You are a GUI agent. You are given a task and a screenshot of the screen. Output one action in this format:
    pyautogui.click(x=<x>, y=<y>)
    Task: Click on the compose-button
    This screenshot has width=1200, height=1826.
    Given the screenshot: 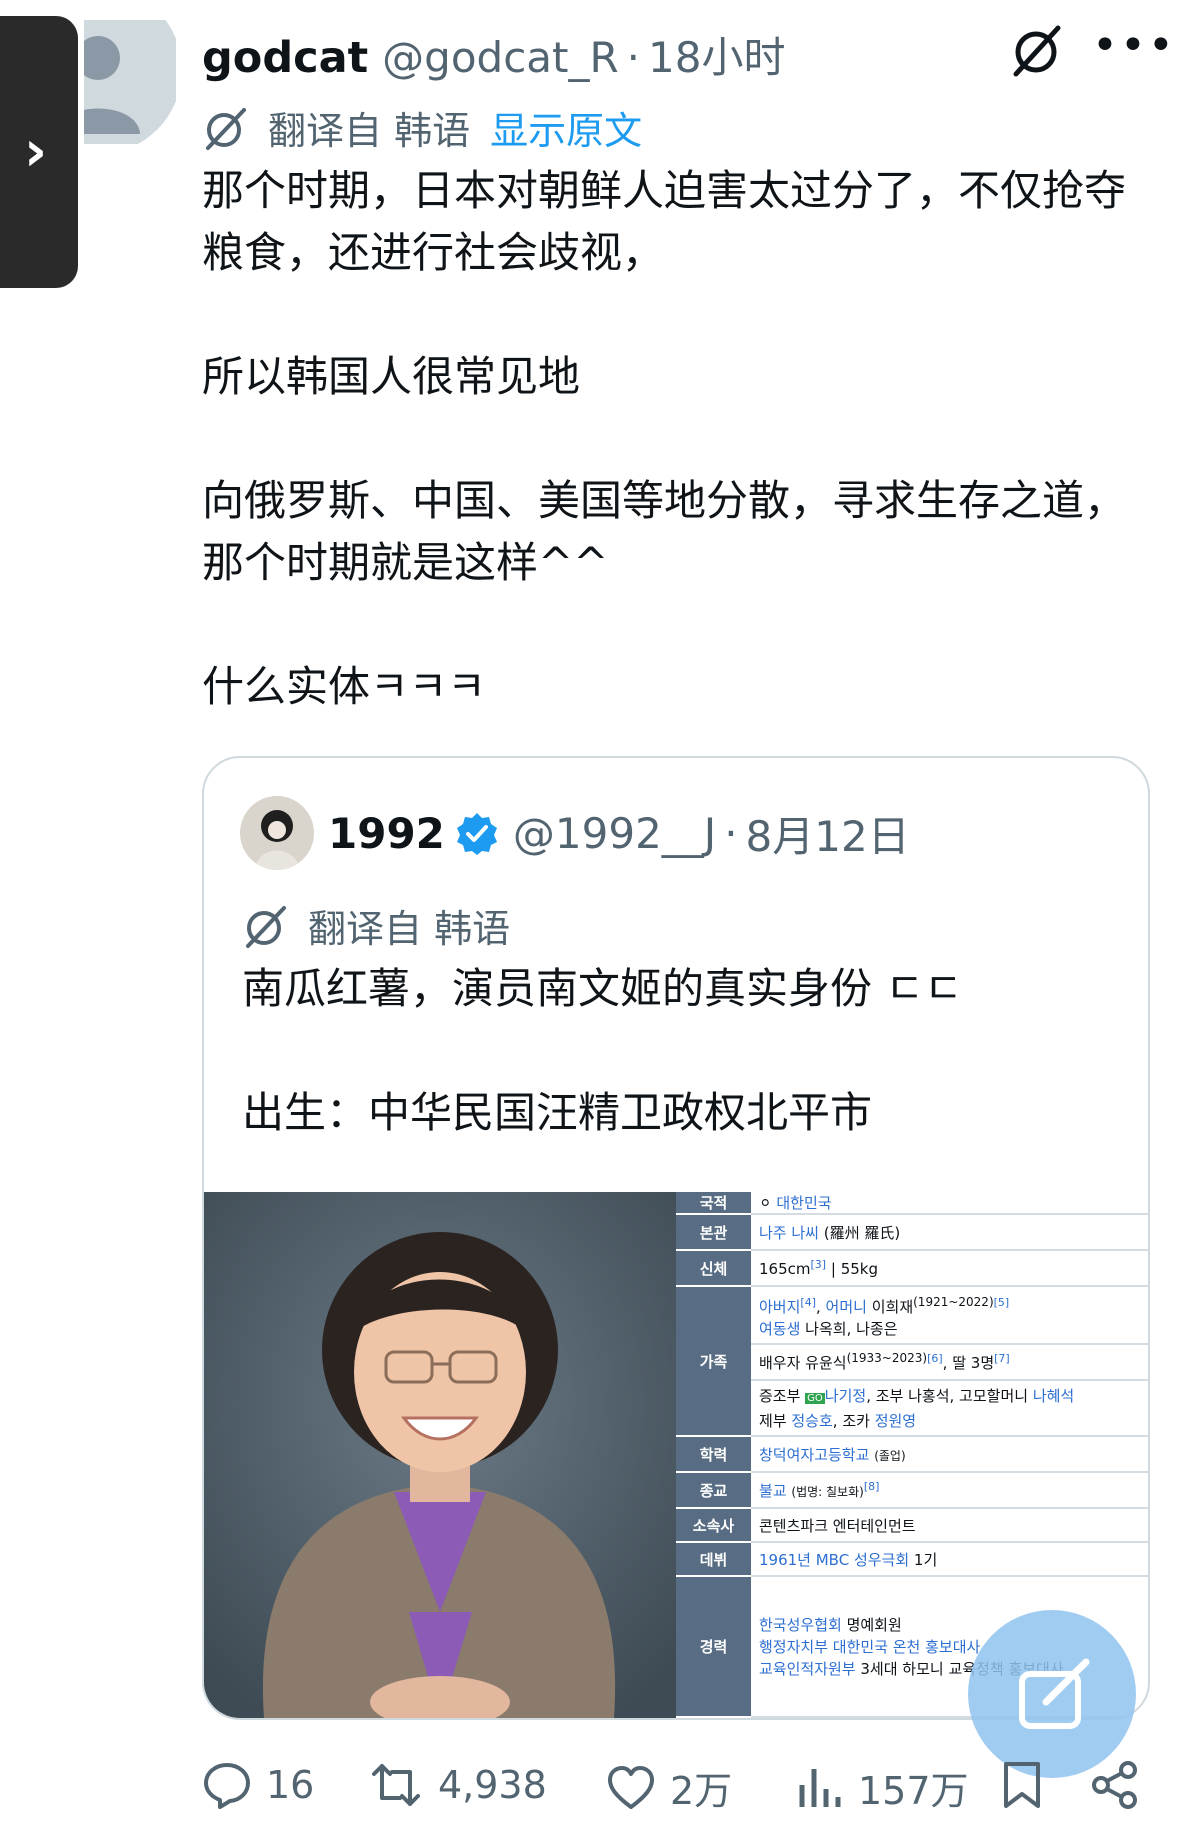 What is the action you would take?
    pyautogui.click(x=1052, y=1694)
    